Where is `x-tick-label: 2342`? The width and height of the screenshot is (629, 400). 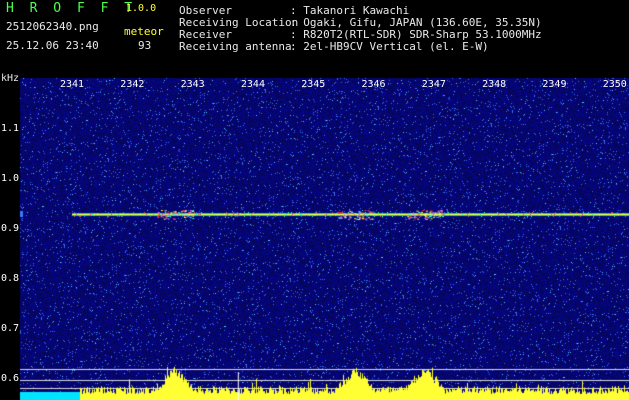
x-tick-label: 2342 is located at coordinates (132, 84).